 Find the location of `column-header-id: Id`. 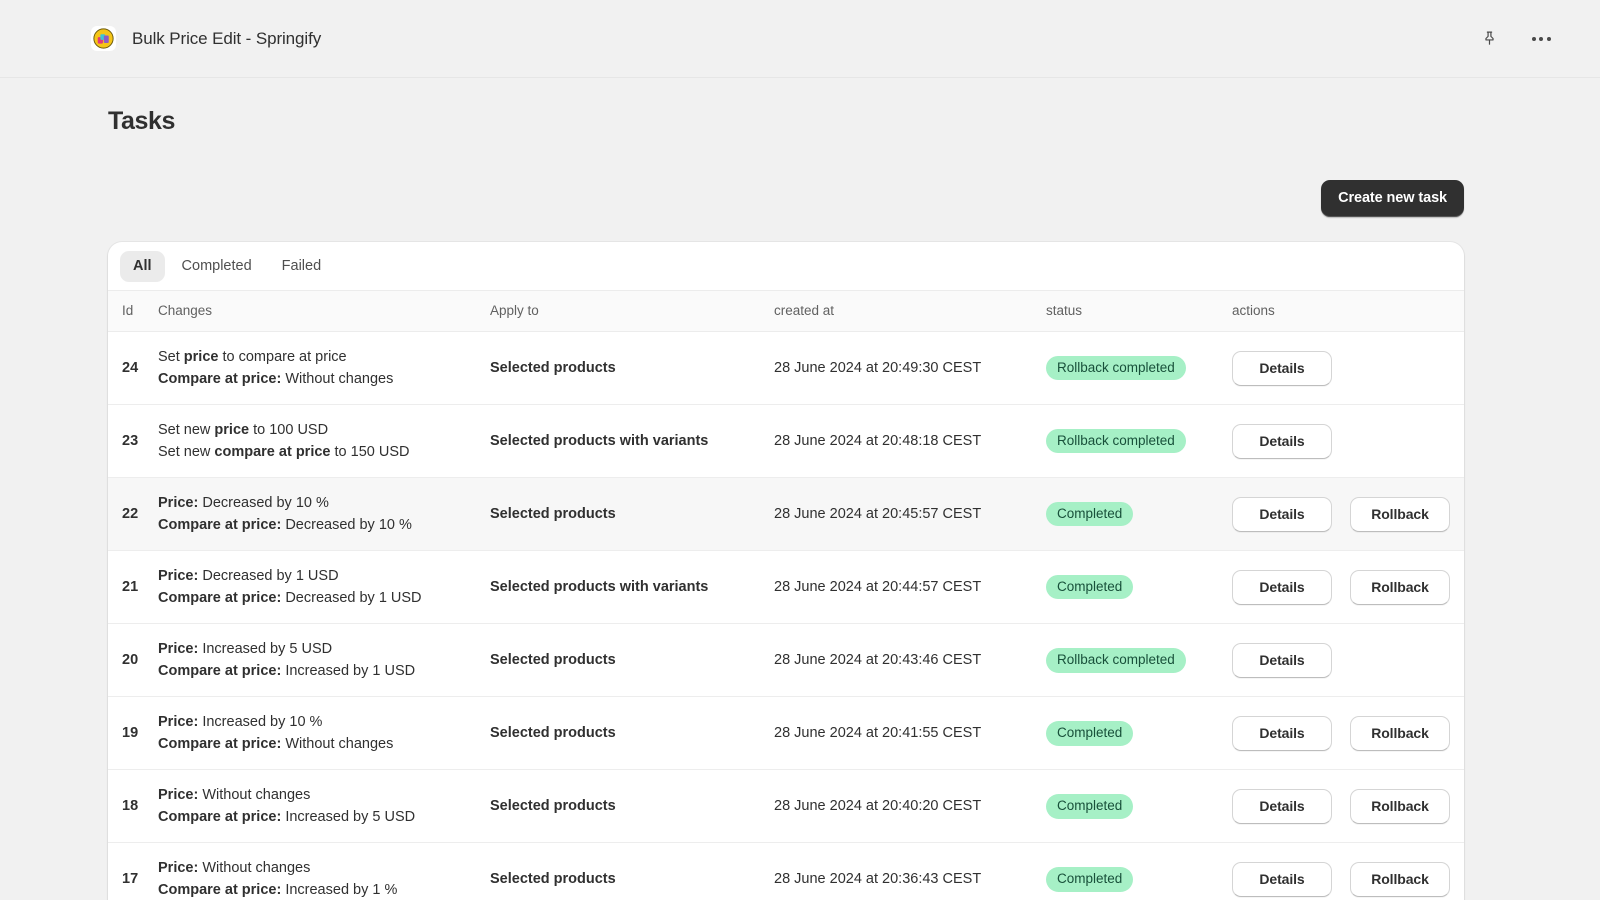

column-header-id: Id is located at coordinates (133, 311).